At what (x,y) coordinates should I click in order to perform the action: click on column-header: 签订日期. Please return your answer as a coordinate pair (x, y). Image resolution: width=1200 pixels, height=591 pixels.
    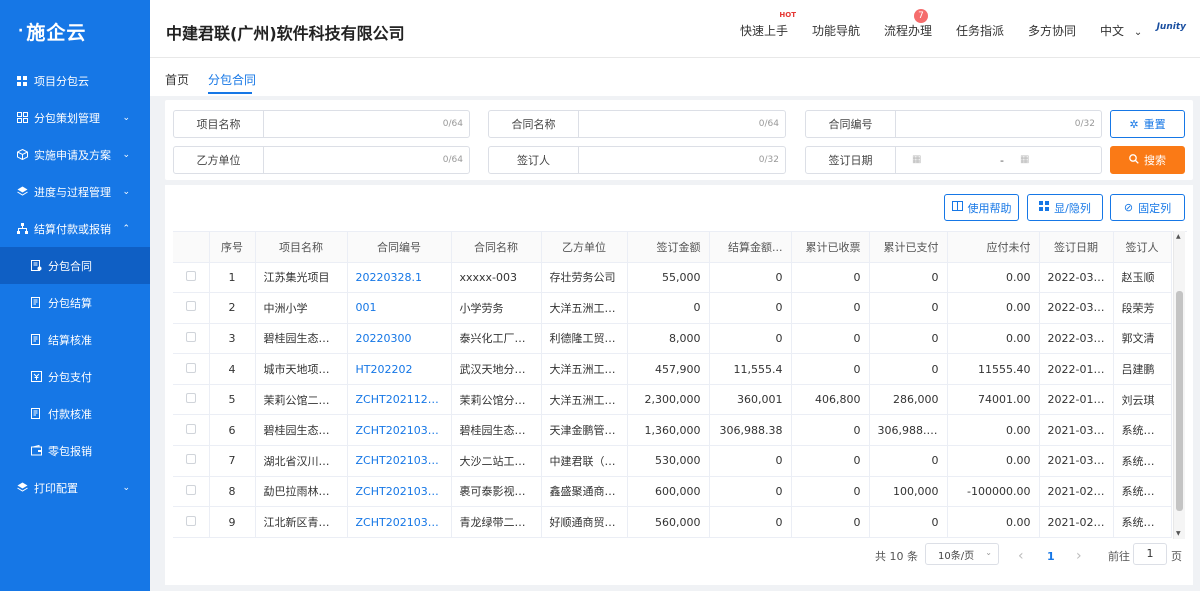
    Looking at the image, I should click on (1076, 247).